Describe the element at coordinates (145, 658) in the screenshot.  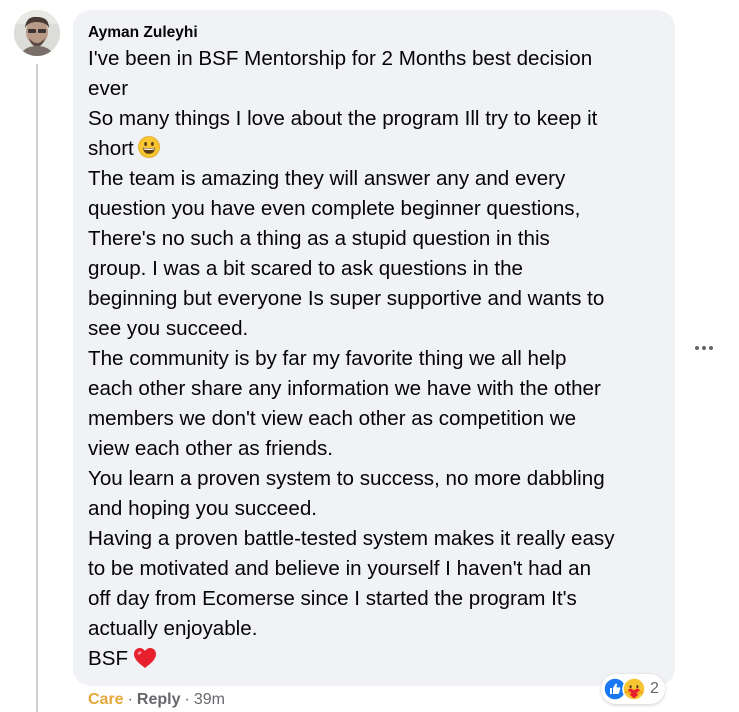
I see `red-heart-emoji` at that location.